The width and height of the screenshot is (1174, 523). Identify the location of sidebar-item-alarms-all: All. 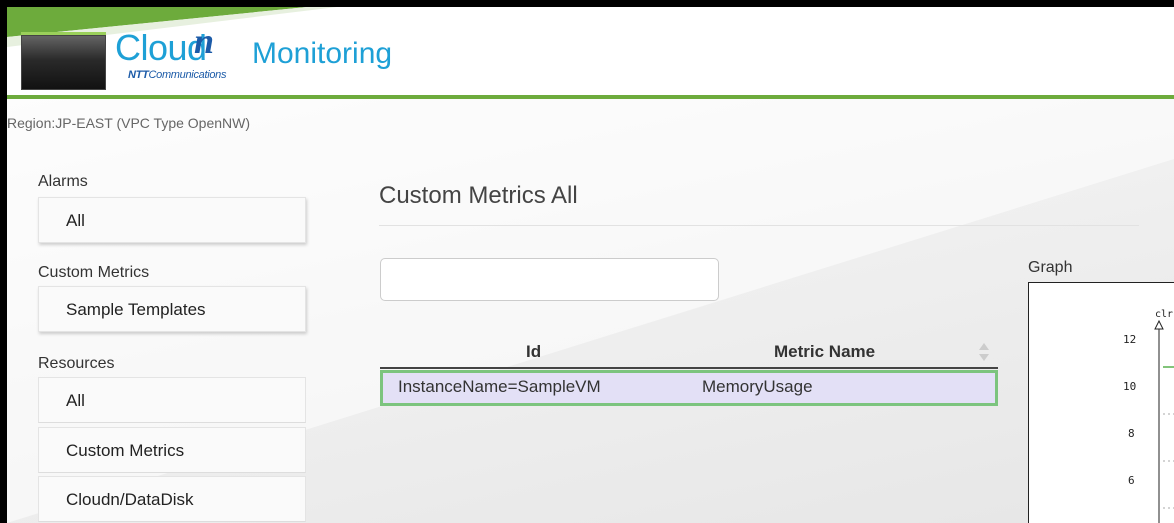
(172, 220).